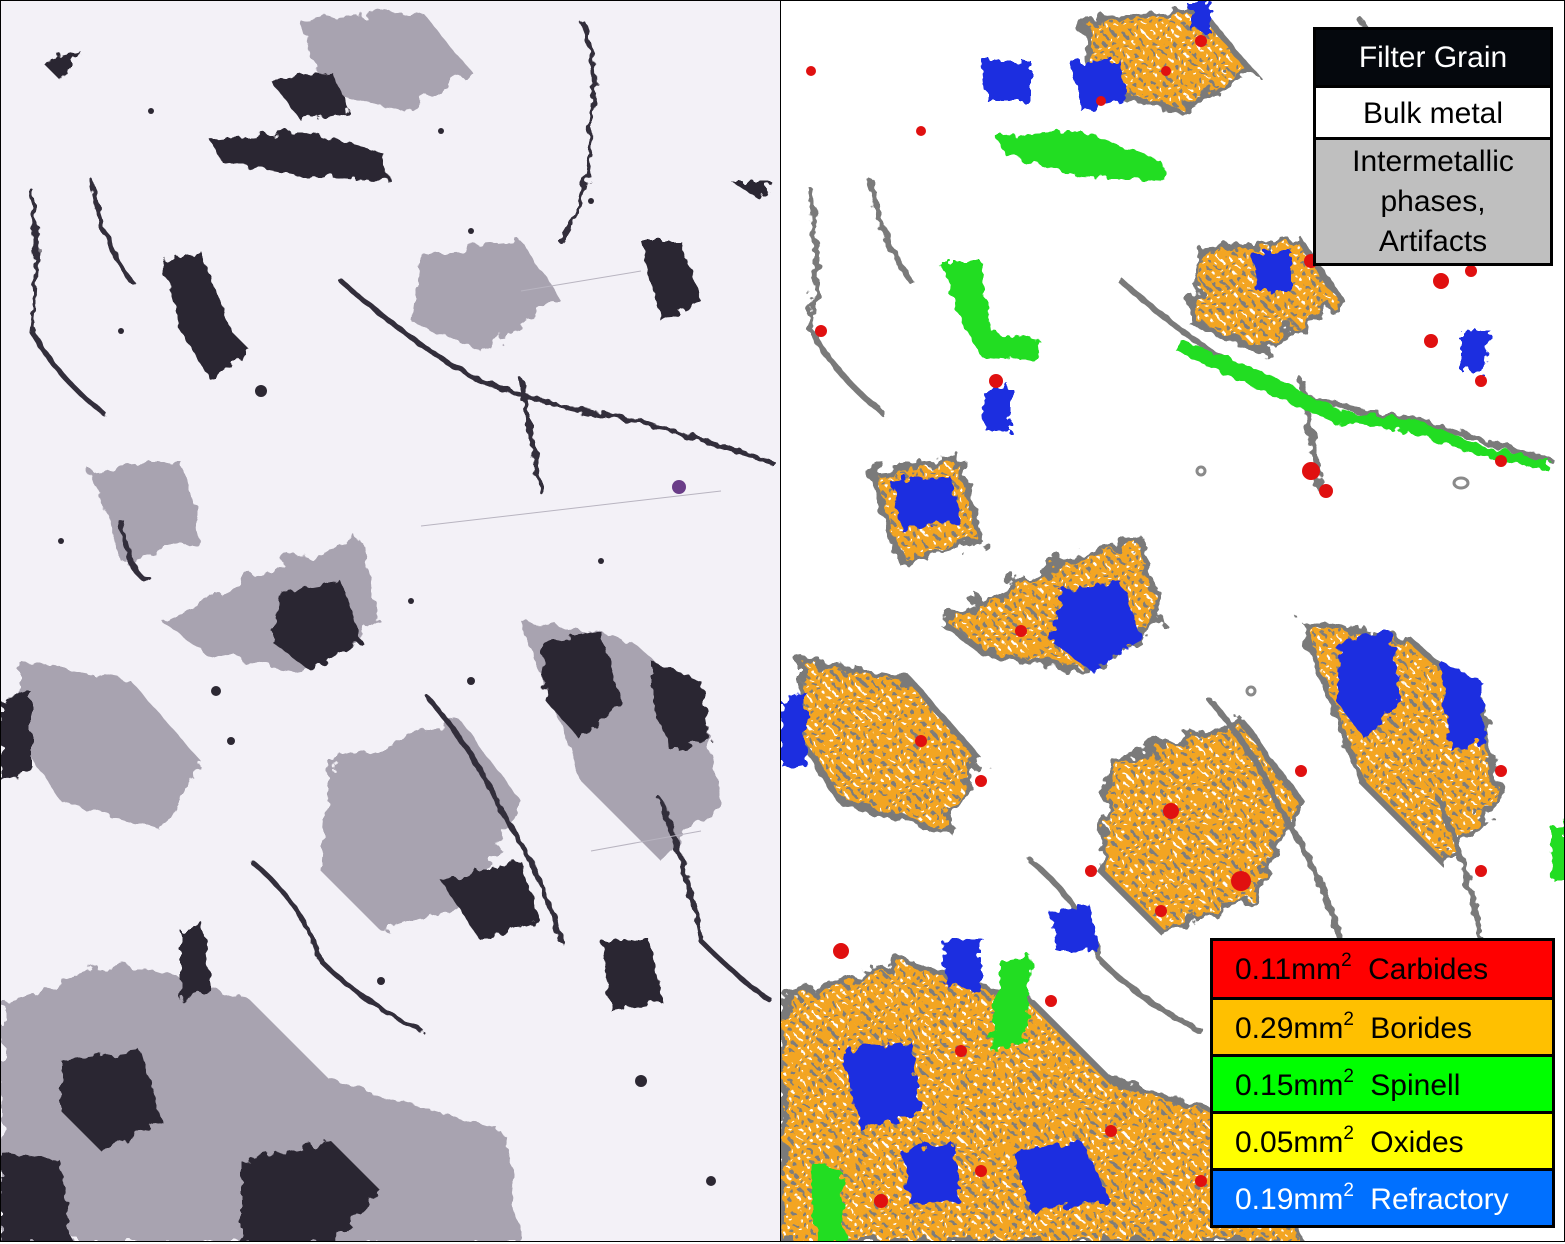  I want to click on legend-refractory: 0.19mm2 Refractory, so click(1382, 1196).